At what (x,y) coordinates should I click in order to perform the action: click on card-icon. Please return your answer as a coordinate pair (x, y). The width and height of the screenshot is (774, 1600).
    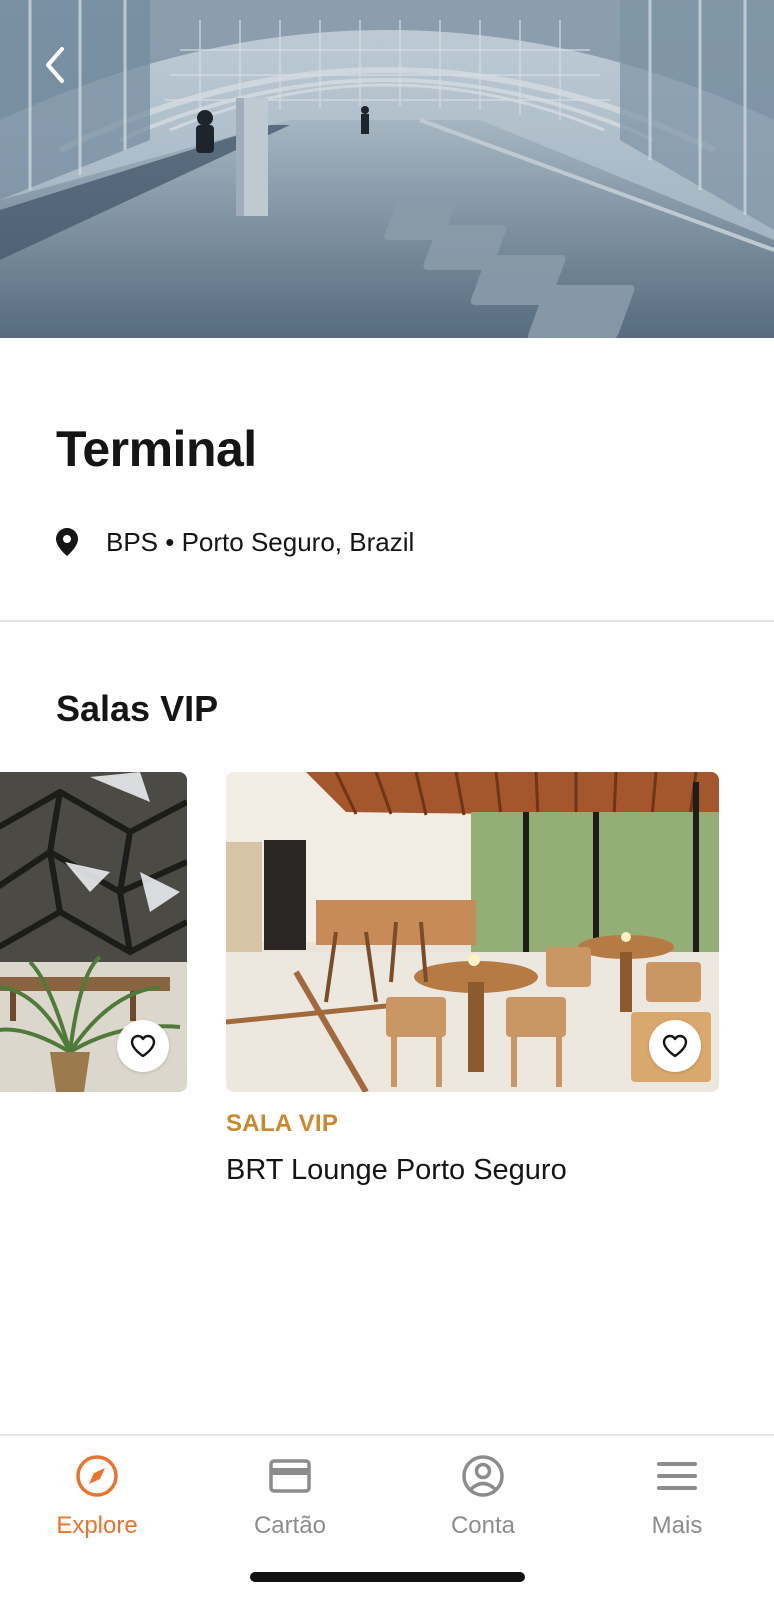
    Looking at the image, I should click on (290, 1476).